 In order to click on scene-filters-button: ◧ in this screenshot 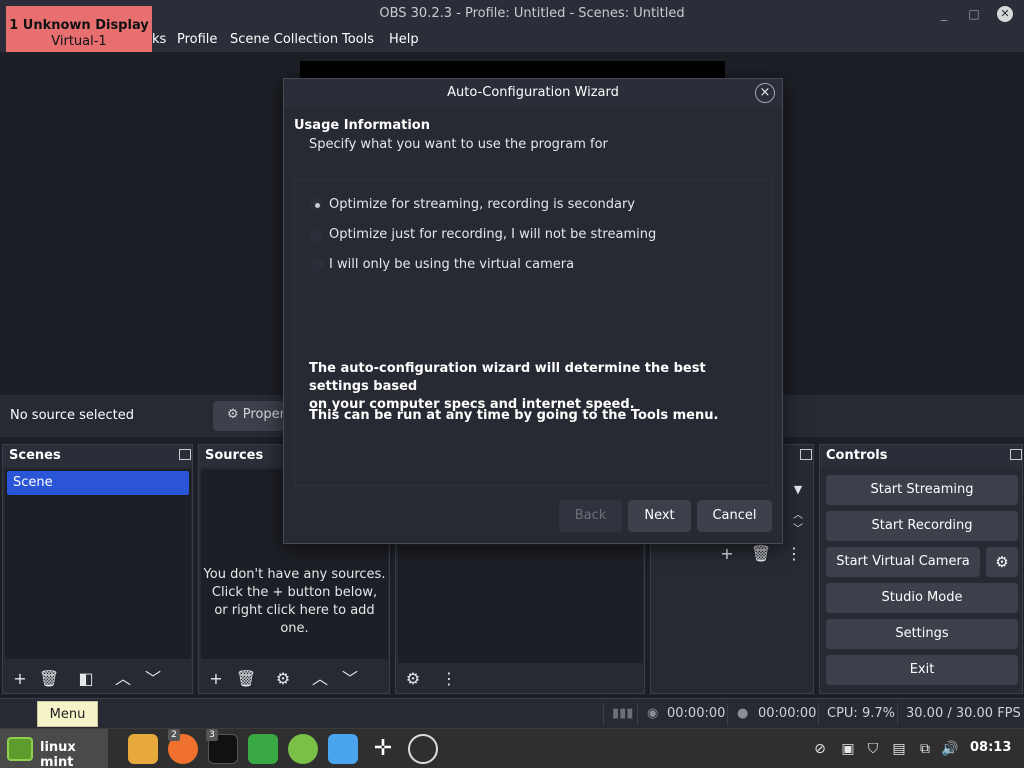, I will do `click(86, 679)`.